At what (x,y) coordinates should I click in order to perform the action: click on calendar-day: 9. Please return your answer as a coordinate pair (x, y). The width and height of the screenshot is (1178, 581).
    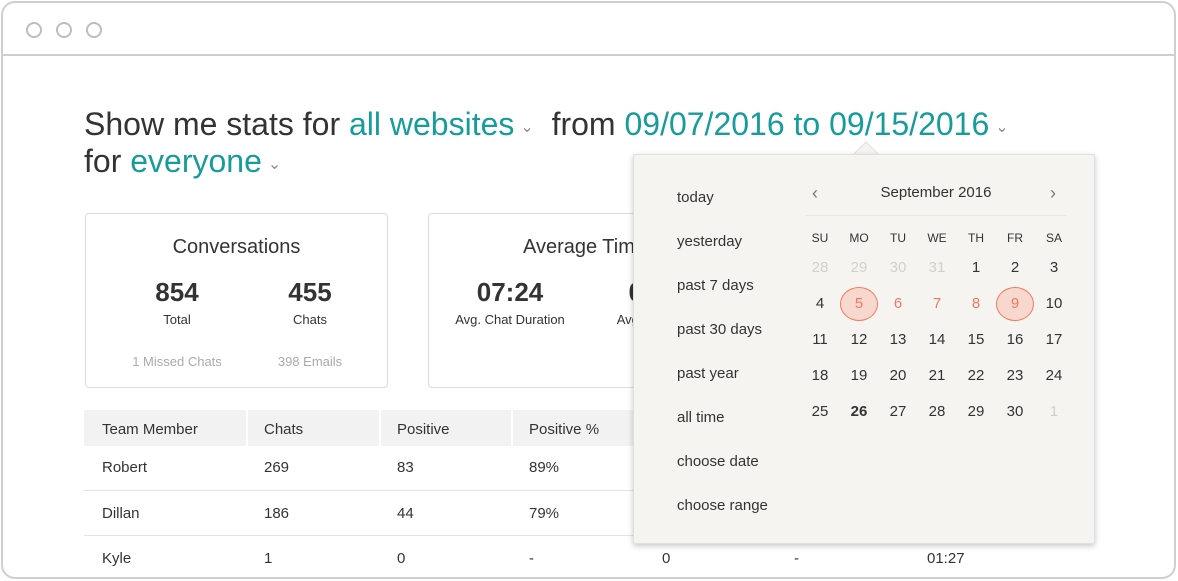
    Looking at the image, I should click on (1015, 303).